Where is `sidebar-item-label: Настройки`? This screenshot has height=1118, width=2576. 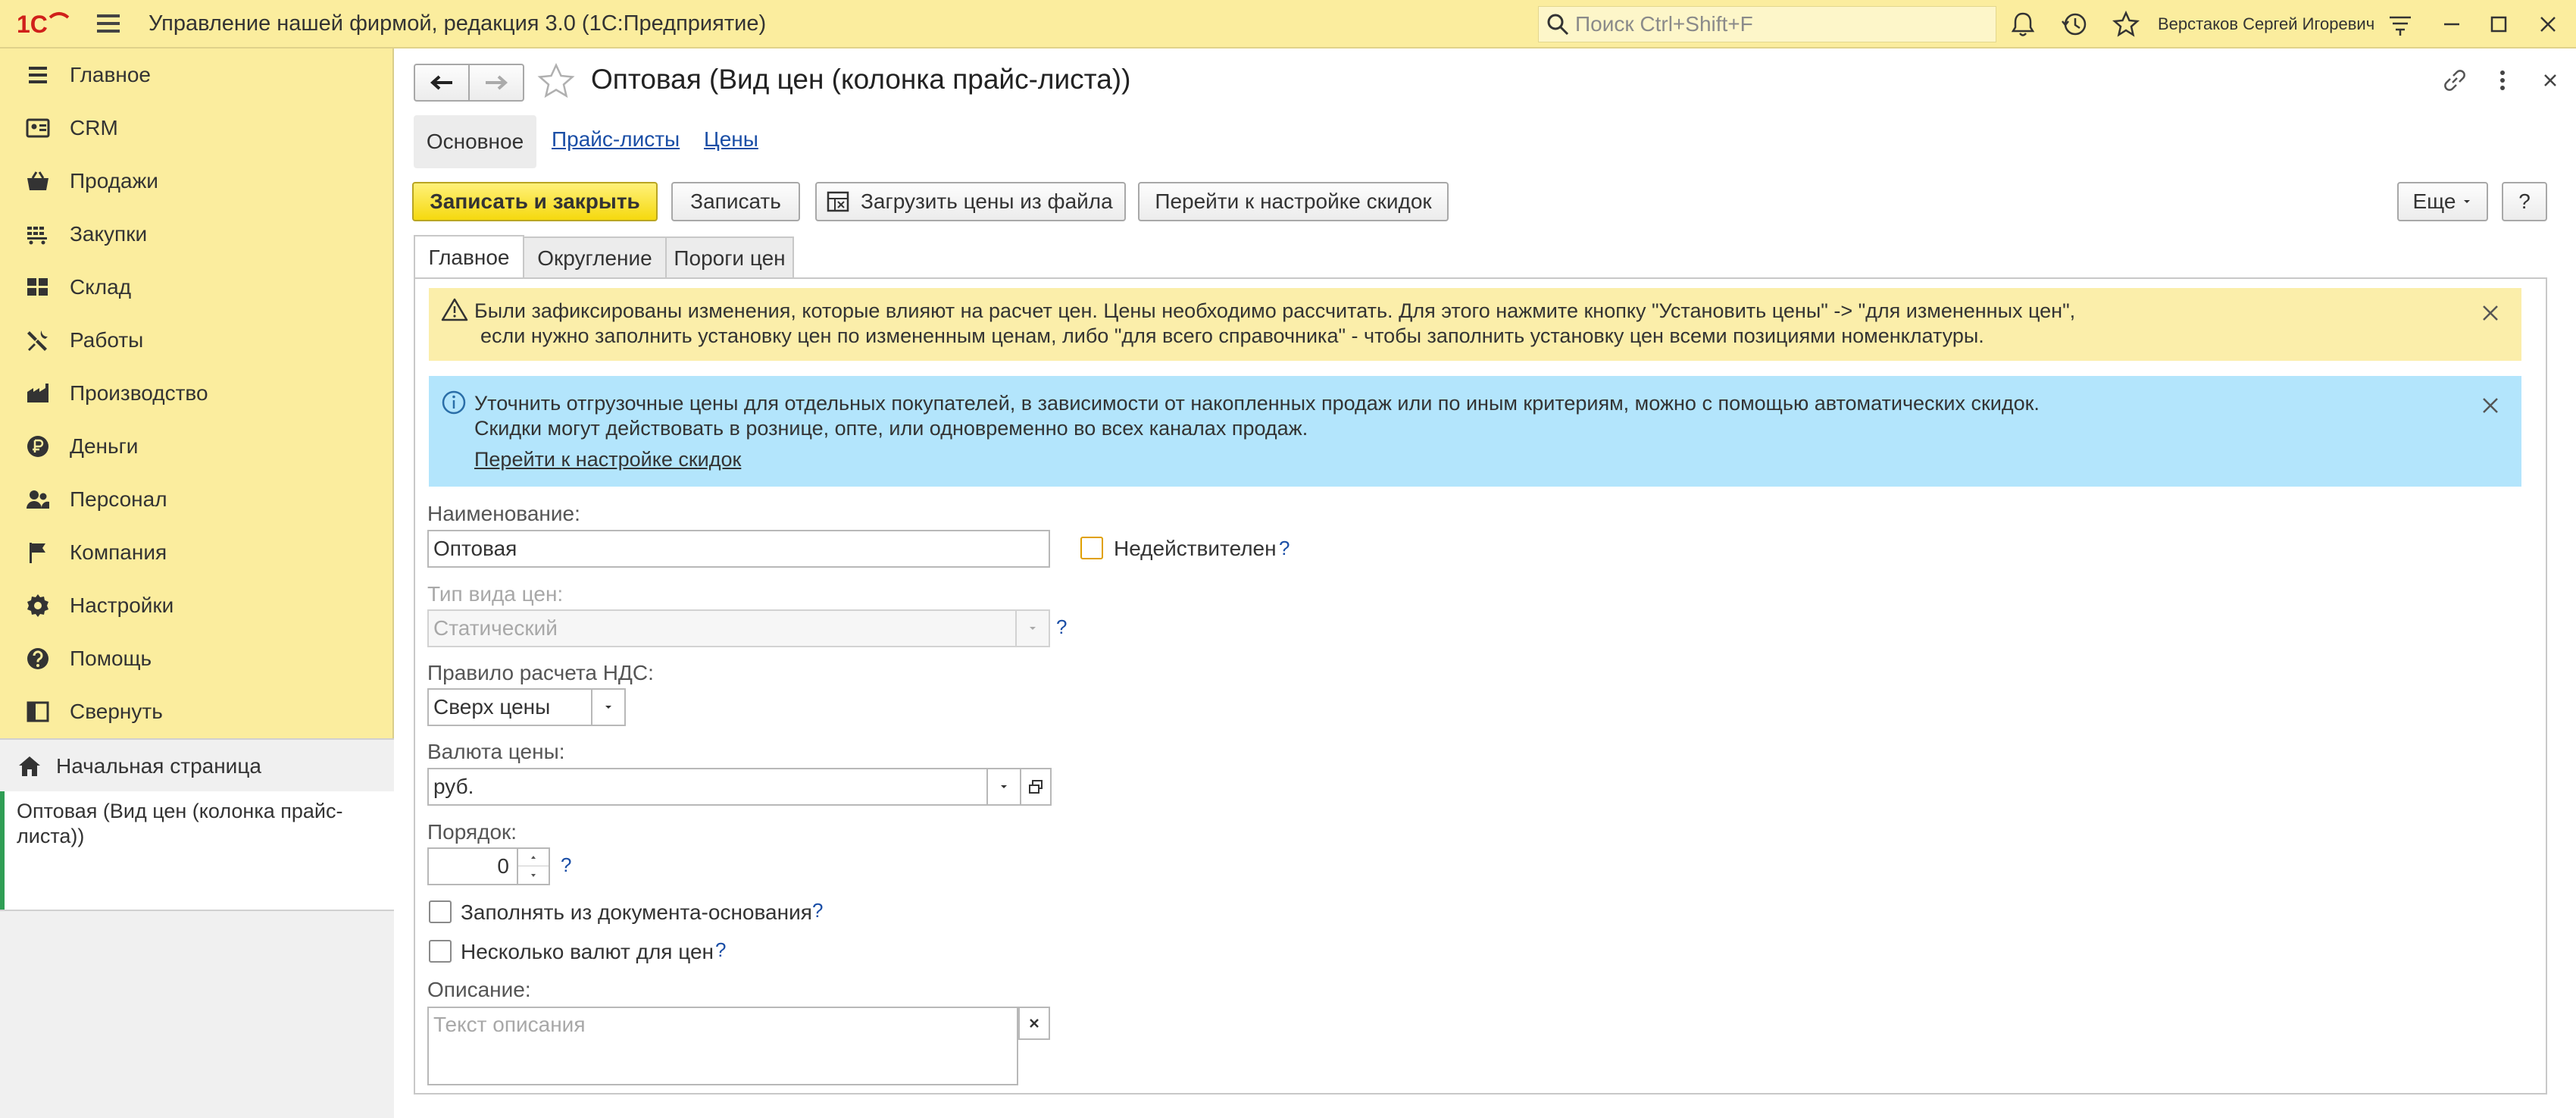
sidebar-item-label: Настройки is located at coordinates (122, 605).